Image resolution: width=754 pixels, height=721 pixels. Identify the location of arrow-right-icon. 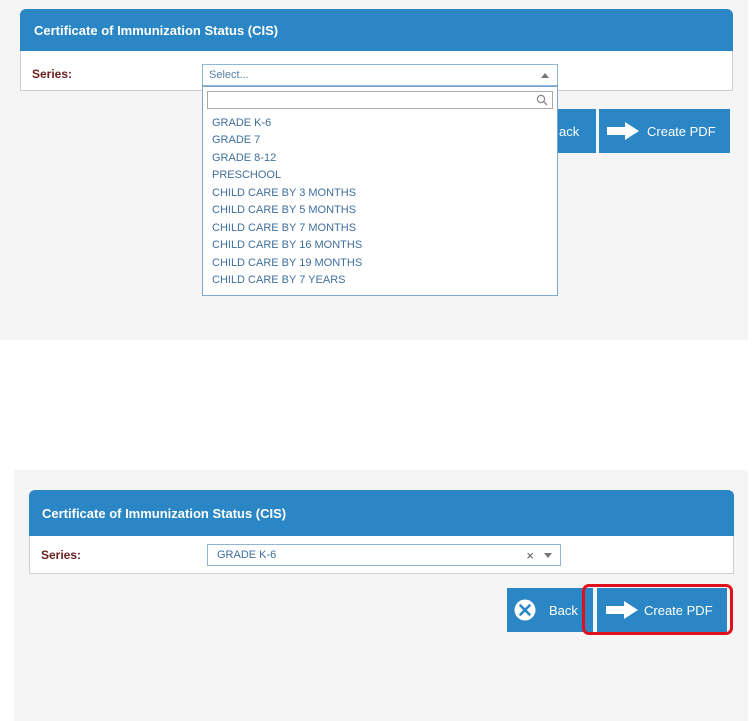
(623, 131).